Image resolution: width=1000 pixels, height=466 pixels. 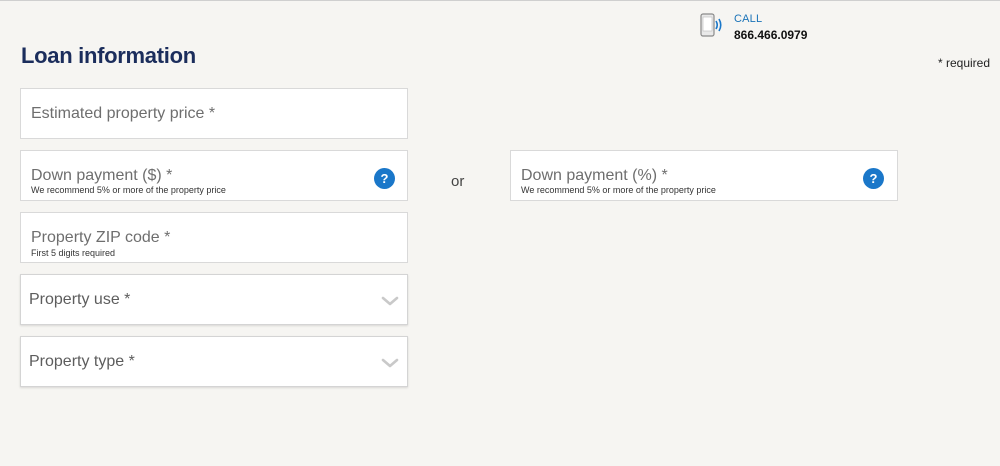 What do you see at coordinates (123, 113) in the screenshot?
I see `property-price-label: Estimated property price *` at bounding box center [123, 113].